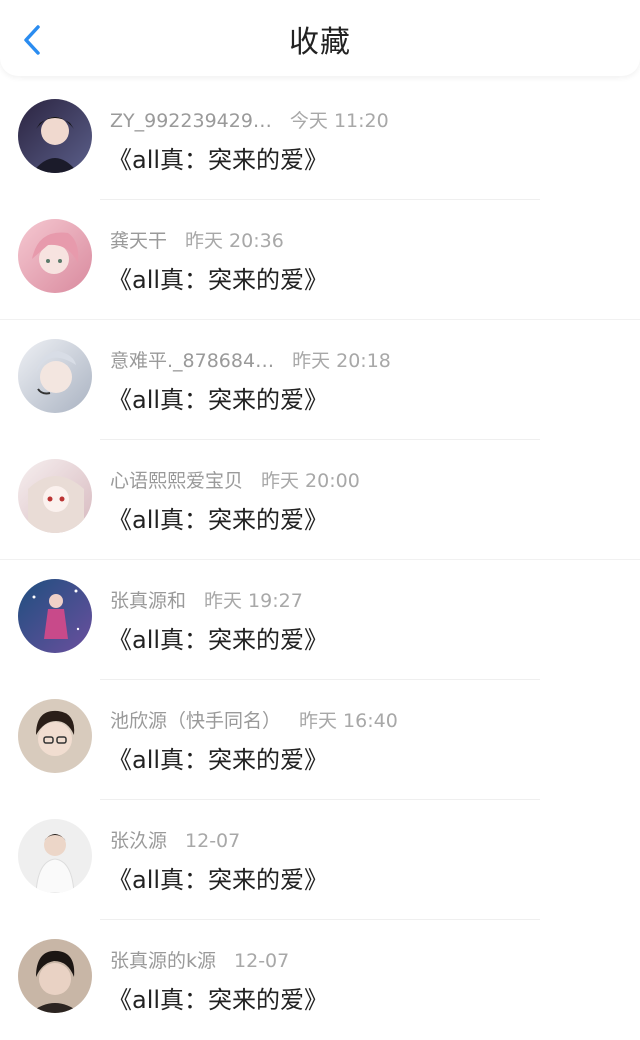 The height and width of the screenshot is (1040, 640). Describe the element at coordinates (348, 721) in the screenshot. I see `timestamp: 昨天 16:40` at that location.